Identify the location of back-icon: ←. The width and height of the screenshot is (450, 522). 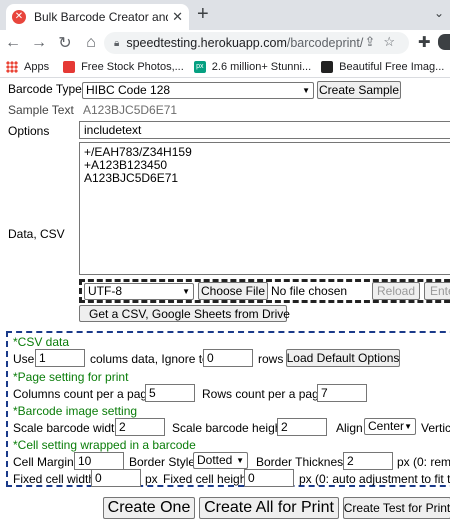
(13, 43).